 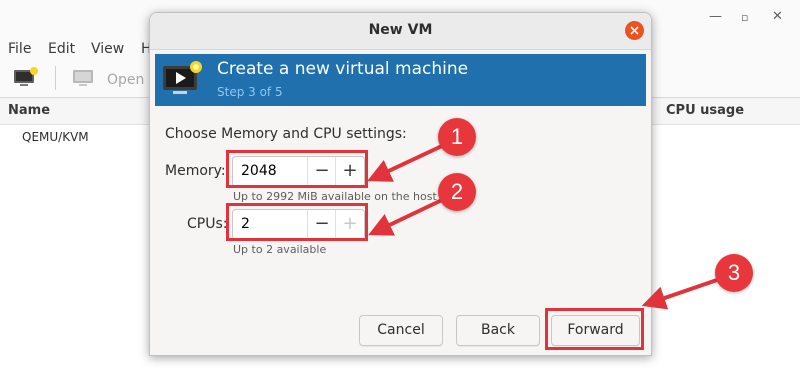 What do you see at coordinates (734, 273) in the screenshot?
I see `annotation-badge-3: 3` at bounding box center [734, 273].